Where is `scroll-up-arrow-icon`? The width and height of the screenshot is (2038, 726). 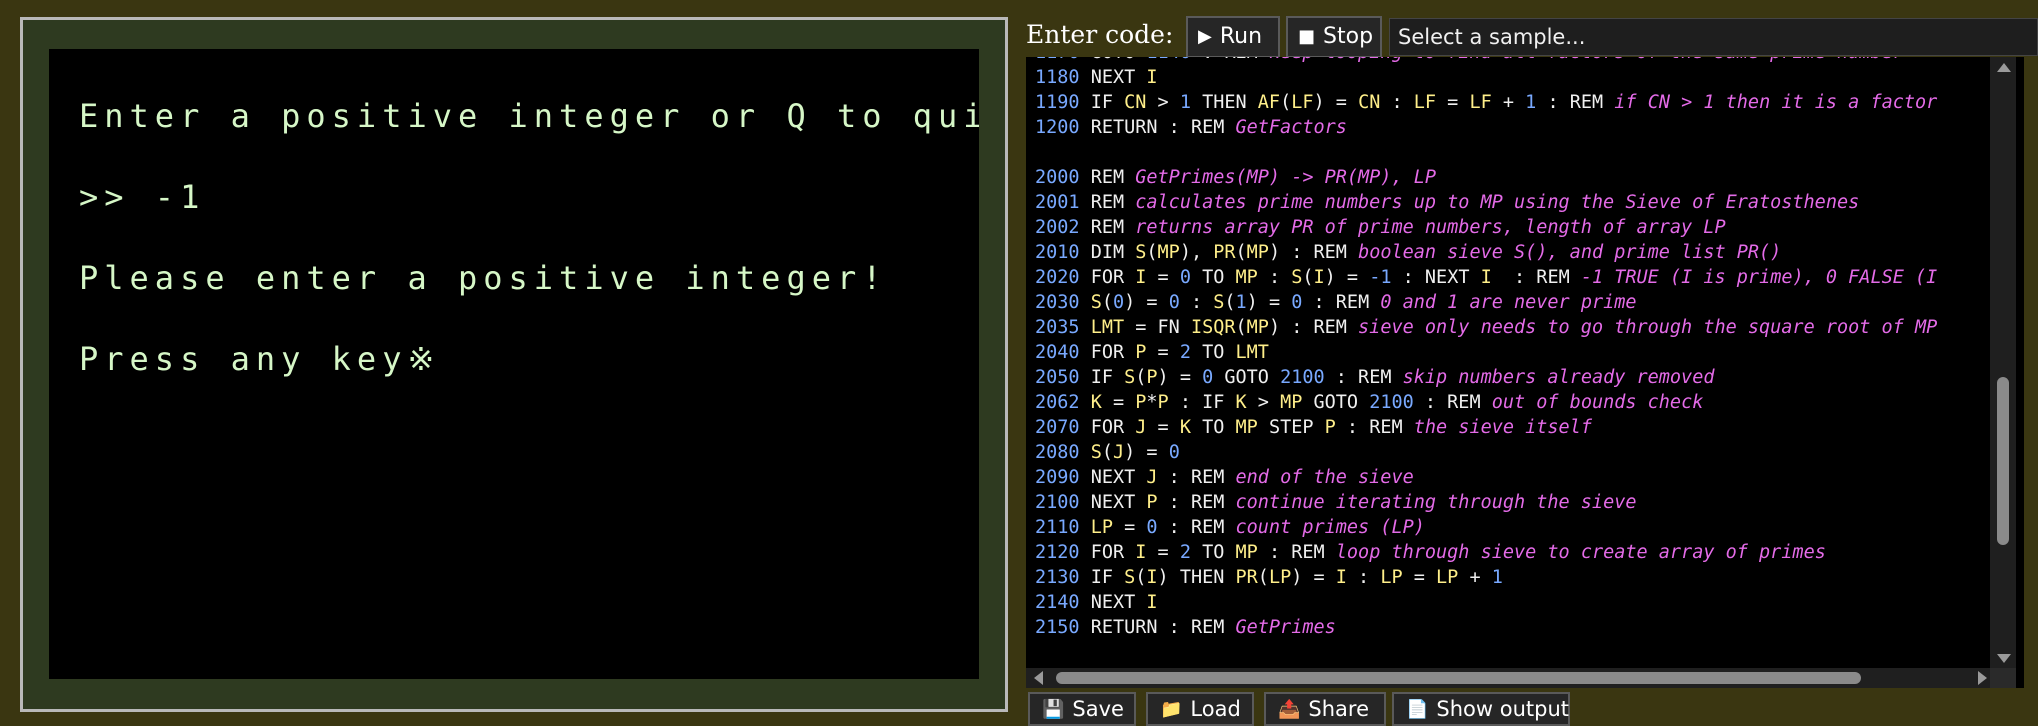 scroll-up-arrow-icon is located at coordinates (2004, 67).